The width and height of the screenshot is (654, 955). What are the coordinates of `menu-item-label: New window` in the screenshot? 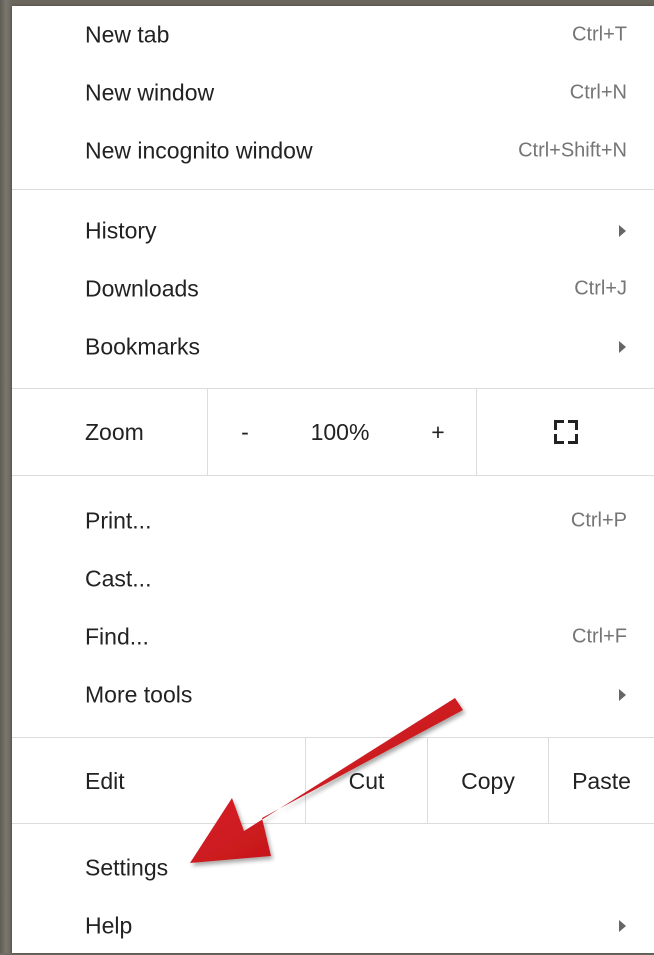 It's located at (150, 92).